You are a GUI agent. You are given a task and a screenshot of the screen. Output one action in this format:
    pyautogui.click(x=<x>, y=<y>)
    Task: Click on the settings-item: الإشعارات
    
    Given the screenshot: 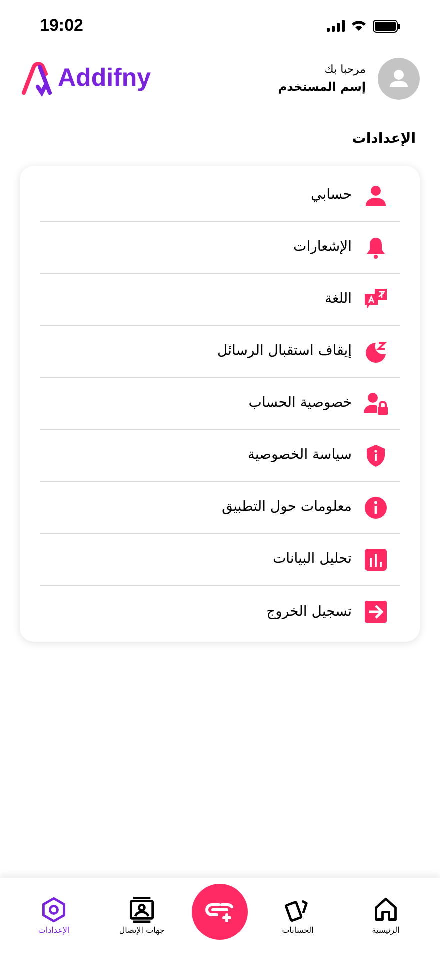 What is the action you would take?
    pyautogui.click(x=220, y=248)
    